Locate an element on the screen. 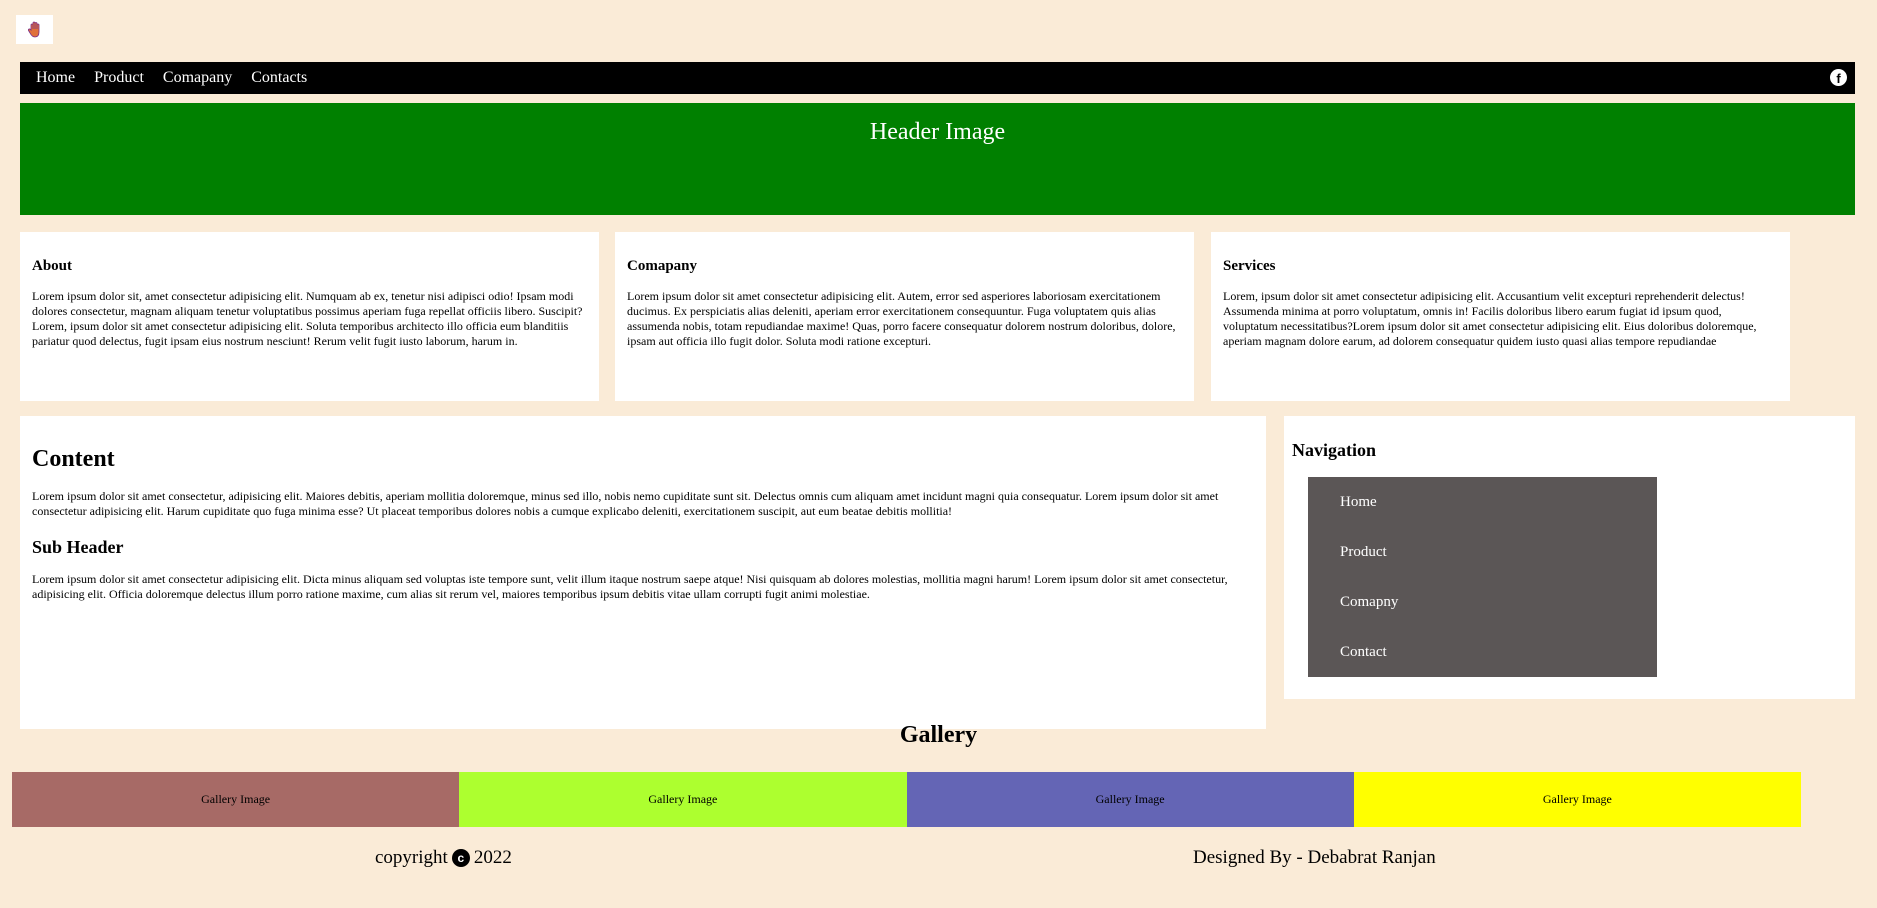 The image size is (1877, 908). copyright-label: copyright is located at coordinates (411, 857).